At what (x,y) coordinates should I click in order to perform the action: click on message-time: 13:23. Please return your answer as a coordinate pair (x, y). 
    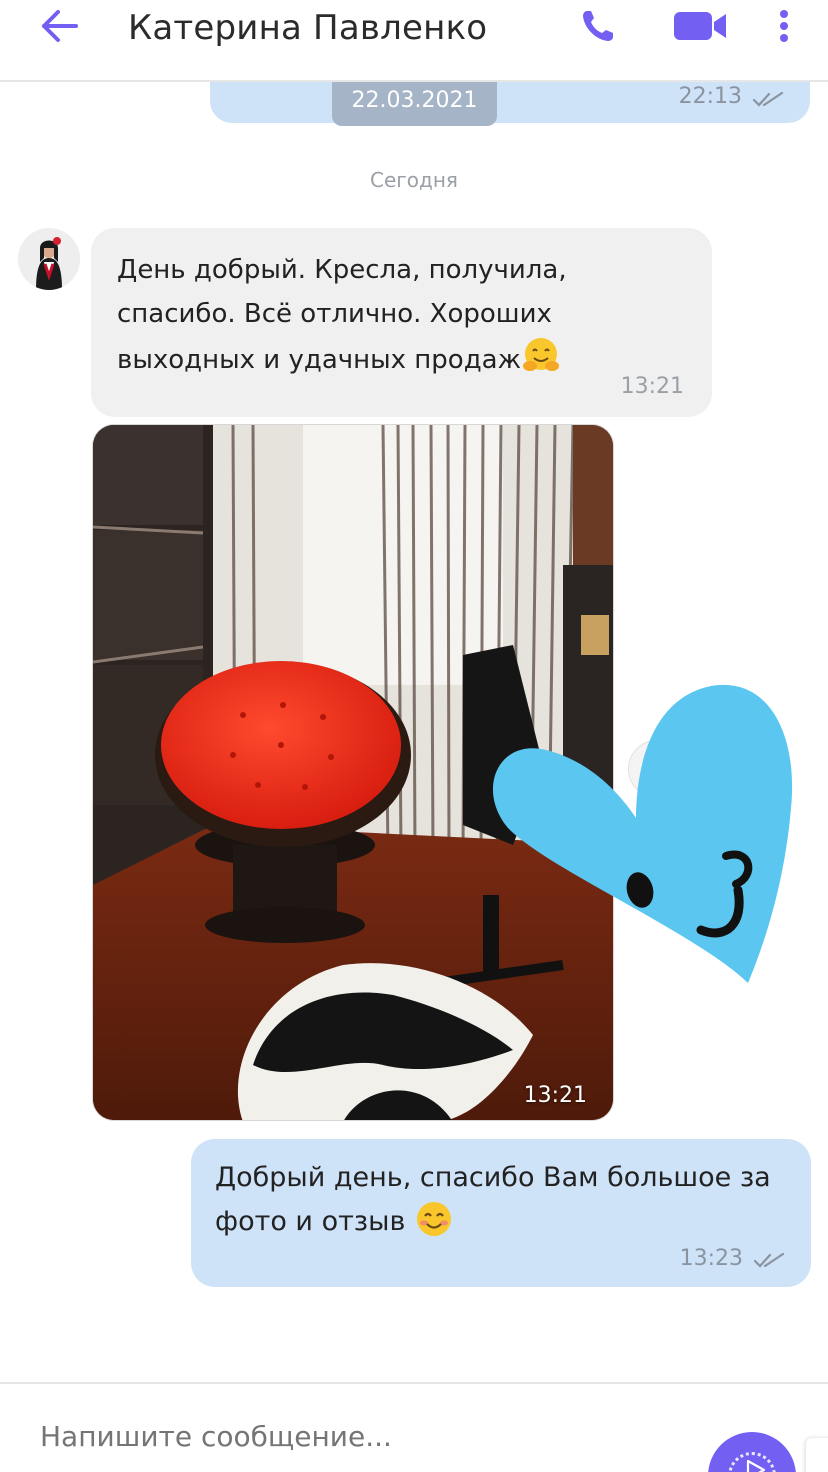
    Looking at the image, I should click on (711, 1258).